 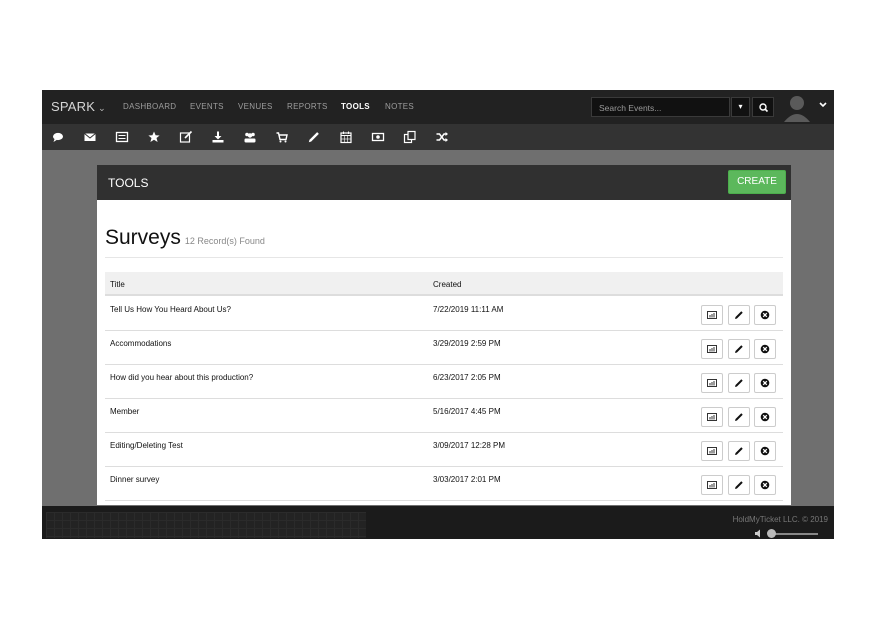 I want to click on brand-caret-icon: ⌄, so click(x=102, y=108).